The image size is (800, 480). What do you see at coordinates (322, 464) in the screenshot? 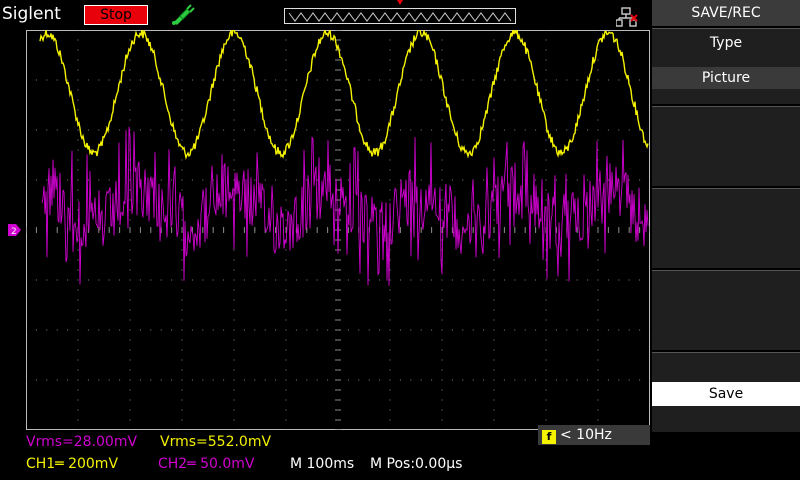
I see `timebase: M 100ms` at bounding box center [322, 464].